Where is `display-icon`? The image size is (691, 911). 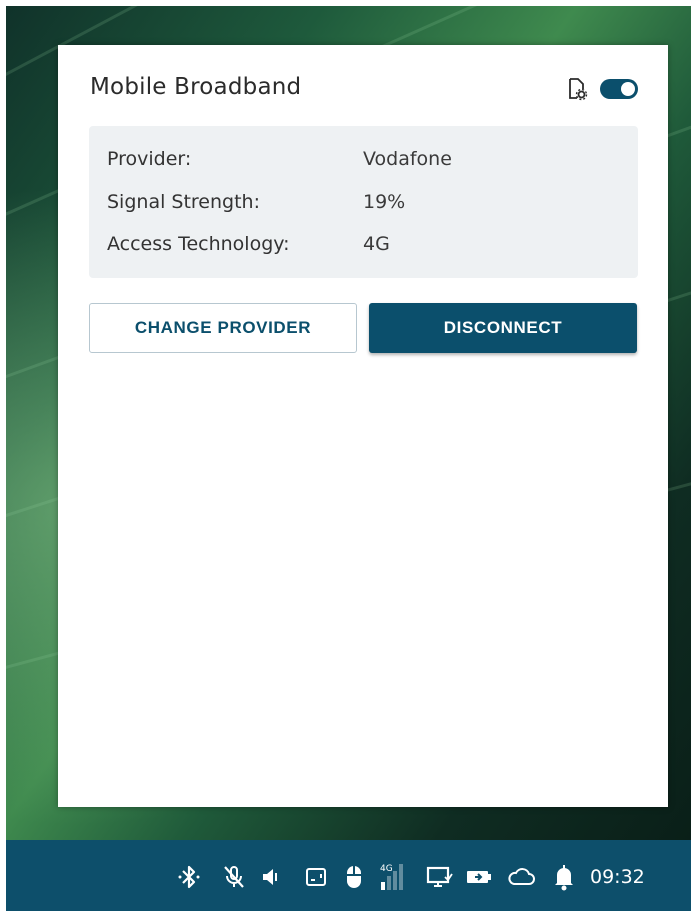
display-icon is located at coordinates (439, 877).